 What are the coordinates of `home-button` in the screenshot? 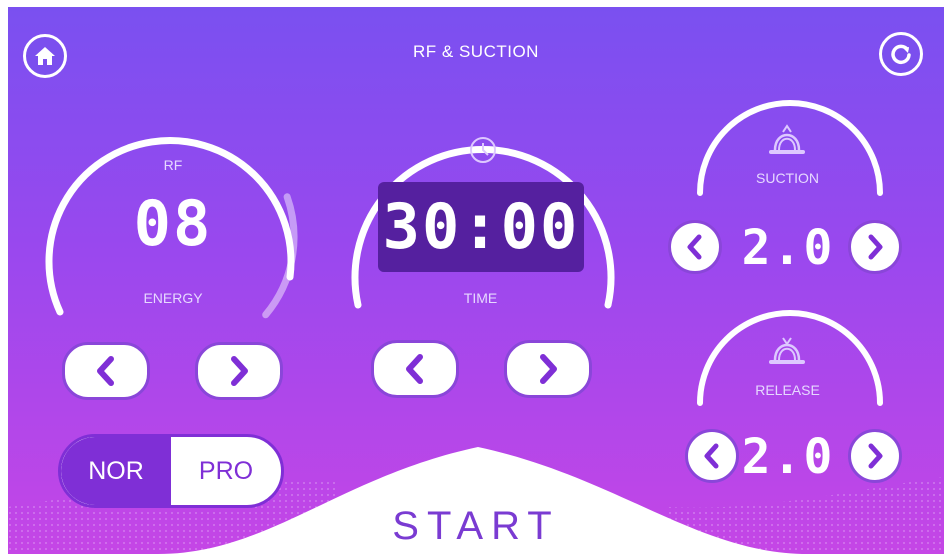 It's located at (45, 56).